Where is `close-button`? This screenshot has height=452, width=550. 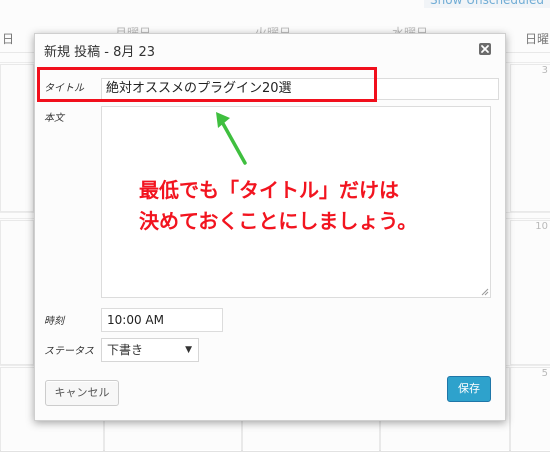 close-button is located at coordinates (485, 49).